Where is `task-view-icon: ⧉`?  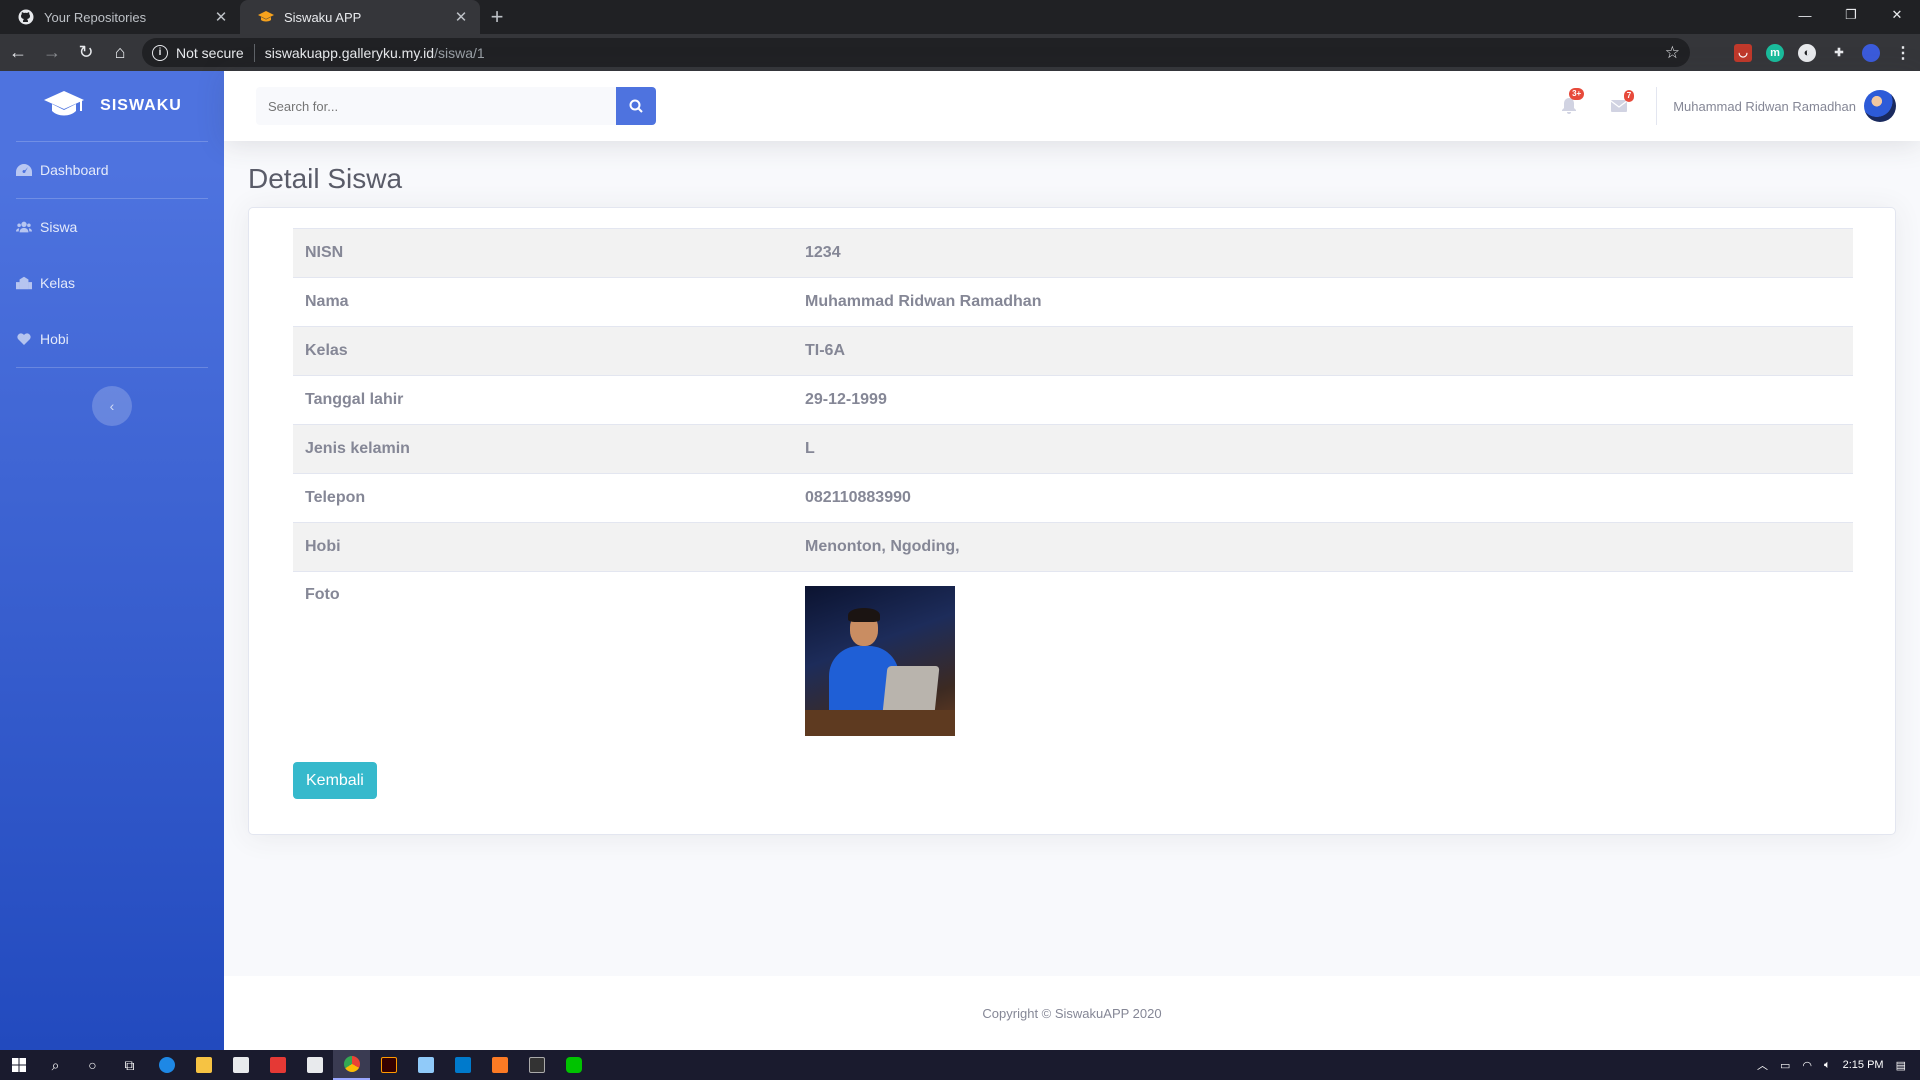
task-view-icon: ⧉ is located at coordinates (129, 1065).